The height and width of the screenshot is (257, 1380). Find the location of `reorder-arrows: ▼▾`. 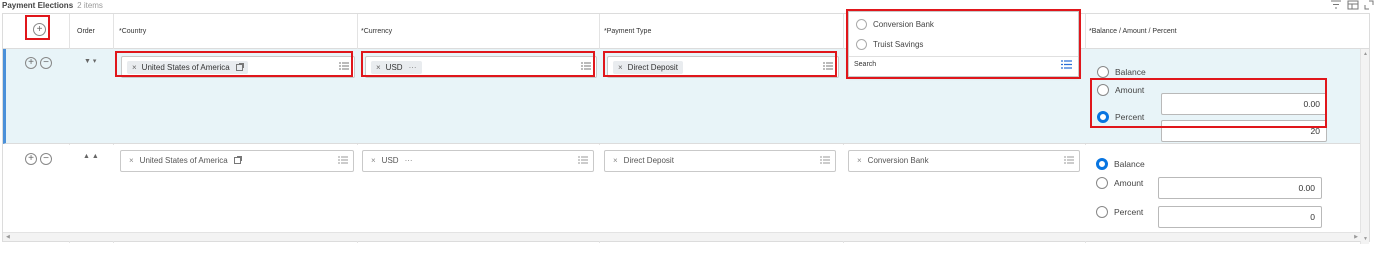

reorder-arrows: ▼▾ is located at coordinates (91, 61).